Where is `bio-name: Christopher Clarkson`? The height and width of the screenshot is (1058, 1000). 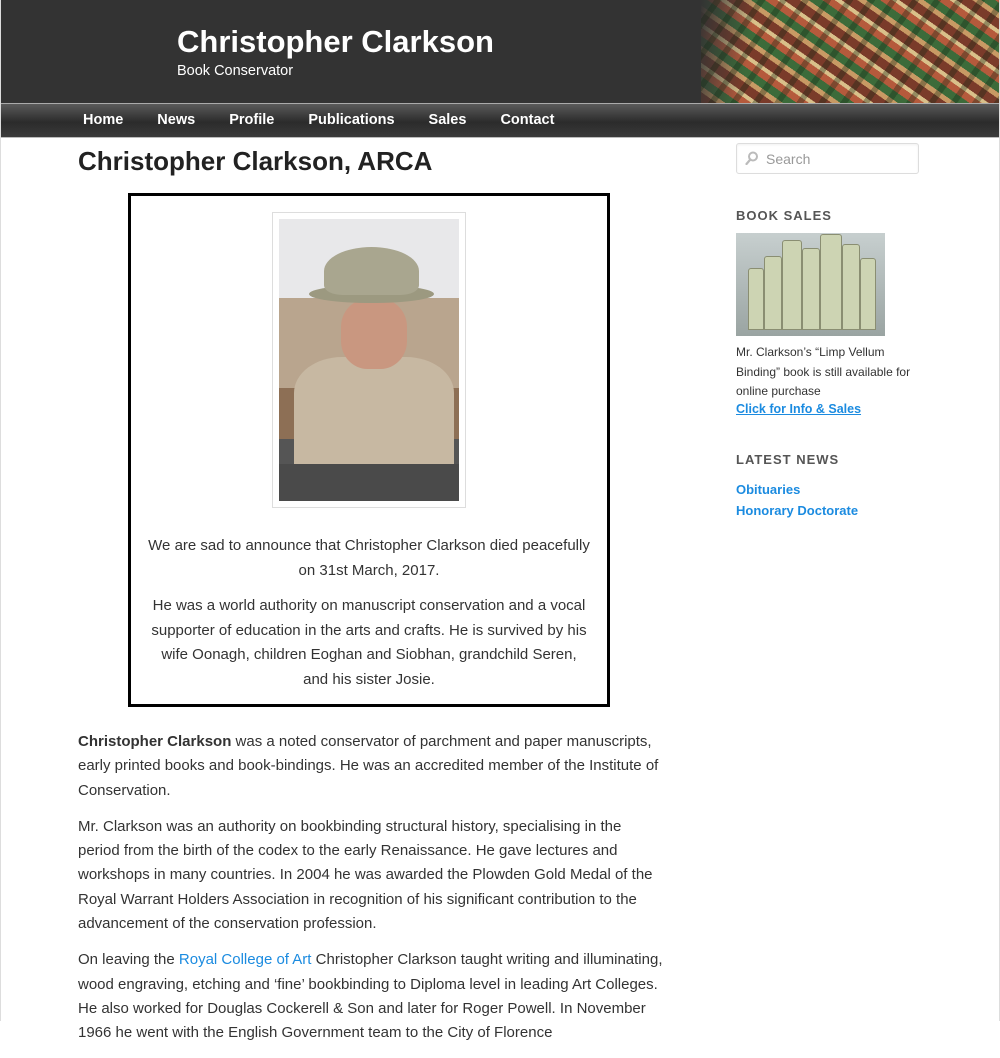
bio-name: Christopher Clarkson is located at coordinates (155, 741).